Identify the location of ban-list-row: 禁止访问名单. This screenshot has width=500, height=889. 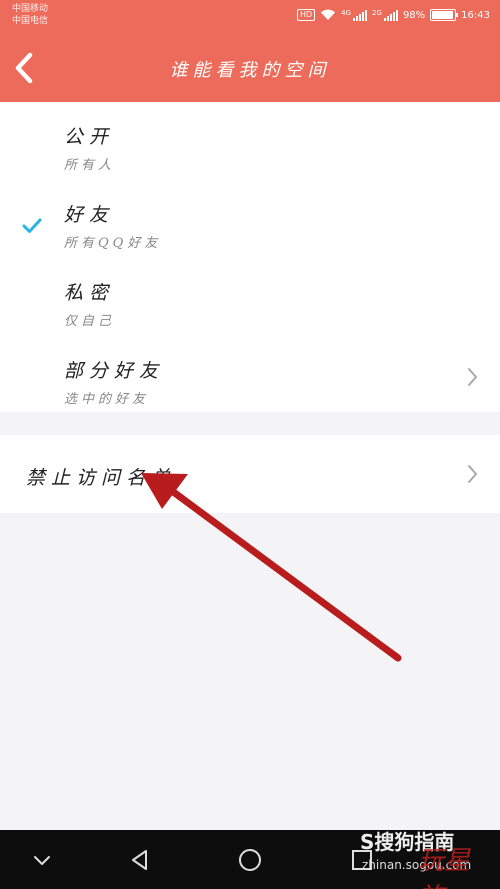
(250, 474).